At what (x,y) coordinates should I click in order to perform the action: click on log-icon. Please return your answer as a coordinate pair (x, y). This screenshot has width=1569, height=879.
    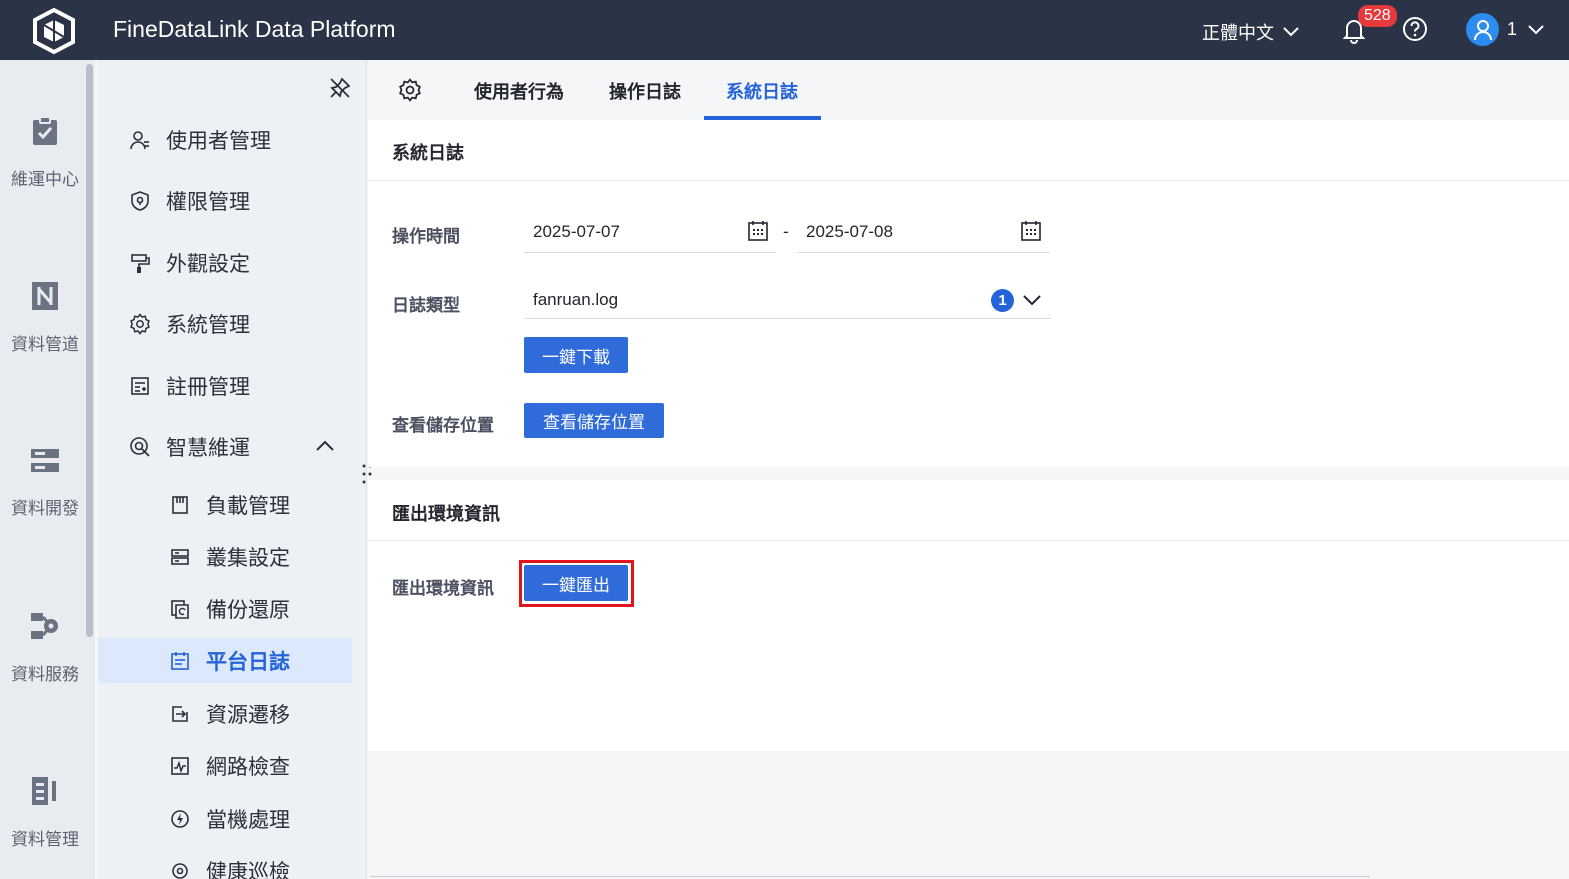
    Looking at the image, I should click on (180, 660).